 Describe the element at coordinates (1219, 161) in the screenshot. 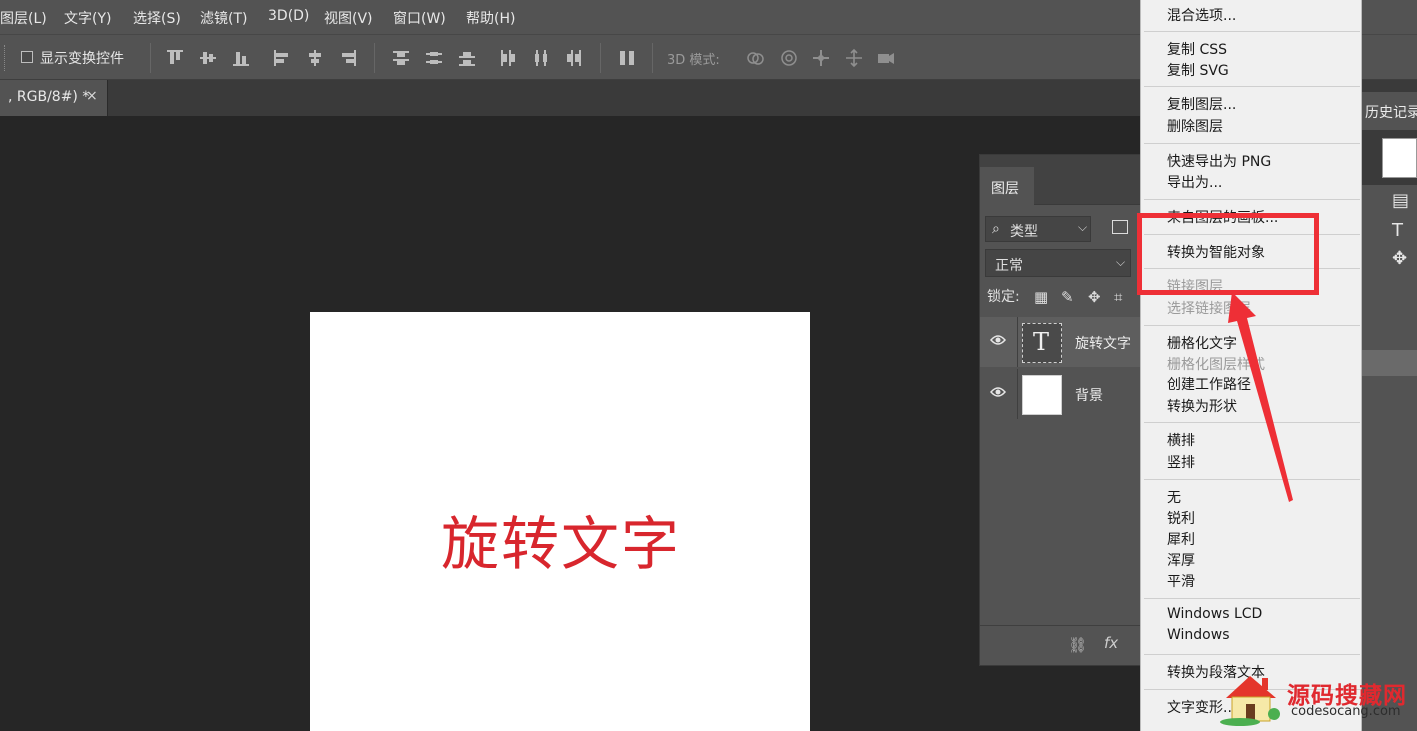

I see `menu-item-quick-export-png: 快速导出为 PNG` at that location.